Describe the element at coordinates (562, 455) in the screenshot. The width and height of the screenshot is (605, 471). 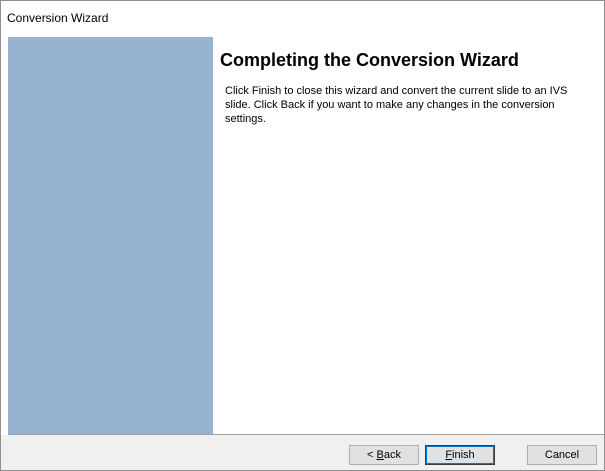
I see `cancel-button: Cancel` at that location.